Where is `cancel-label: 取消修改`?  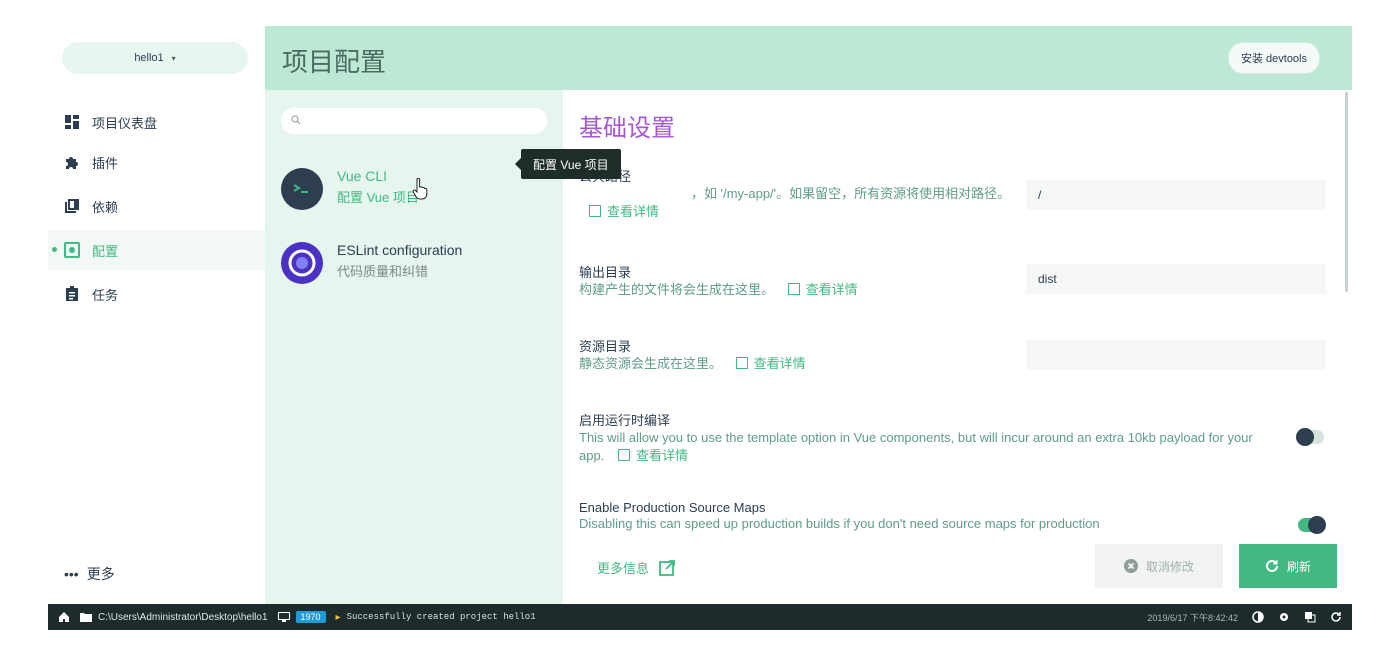
cancel-label: 取消修改 is located at coordinates (1169, 566).